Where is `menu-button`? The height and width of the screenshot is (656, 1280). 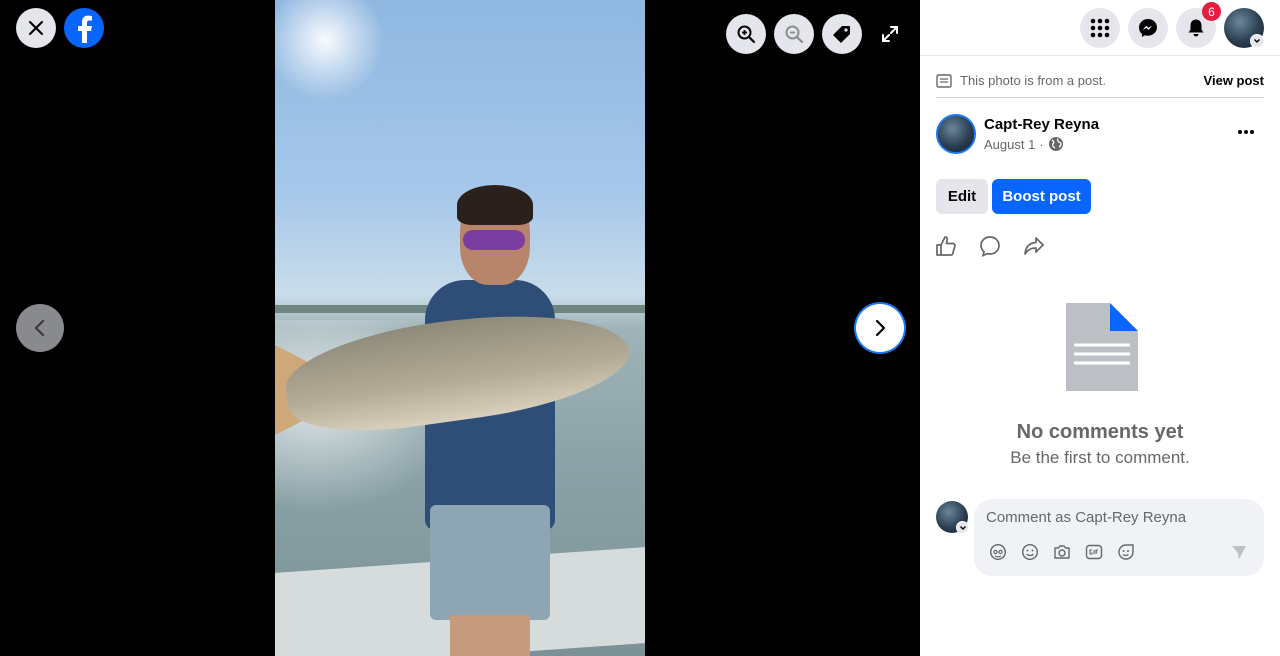
menu-button is located at coordinates (1100, 28).